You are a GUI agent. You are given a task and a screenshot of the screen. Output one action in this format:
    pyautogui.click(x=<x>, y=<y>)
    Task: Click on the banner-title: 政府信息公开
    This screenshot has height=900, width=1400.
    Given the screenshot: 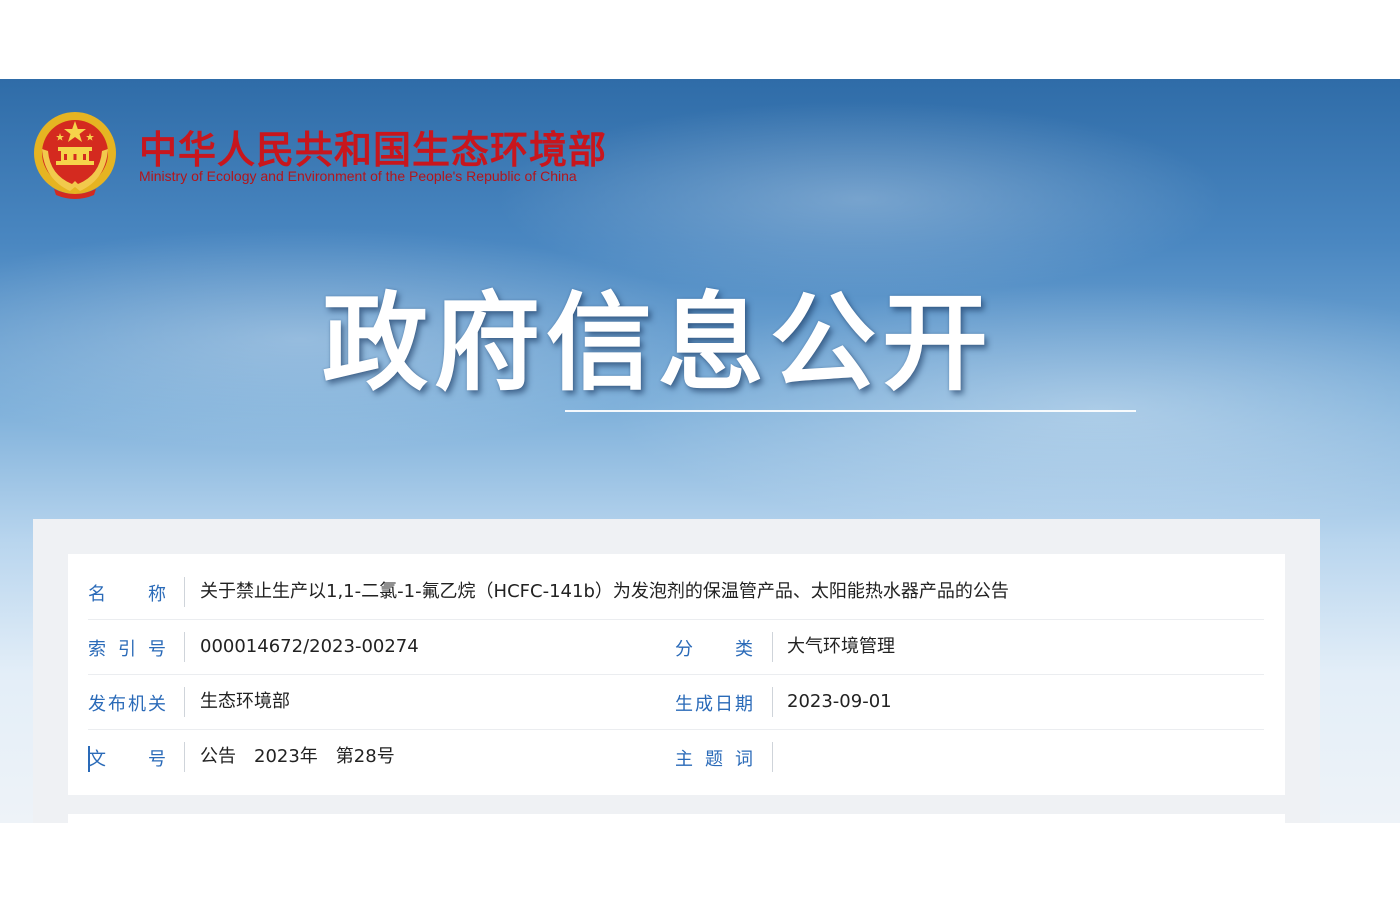 What is the action you would take?
    pyautogui.click(x=658, y=343)
    